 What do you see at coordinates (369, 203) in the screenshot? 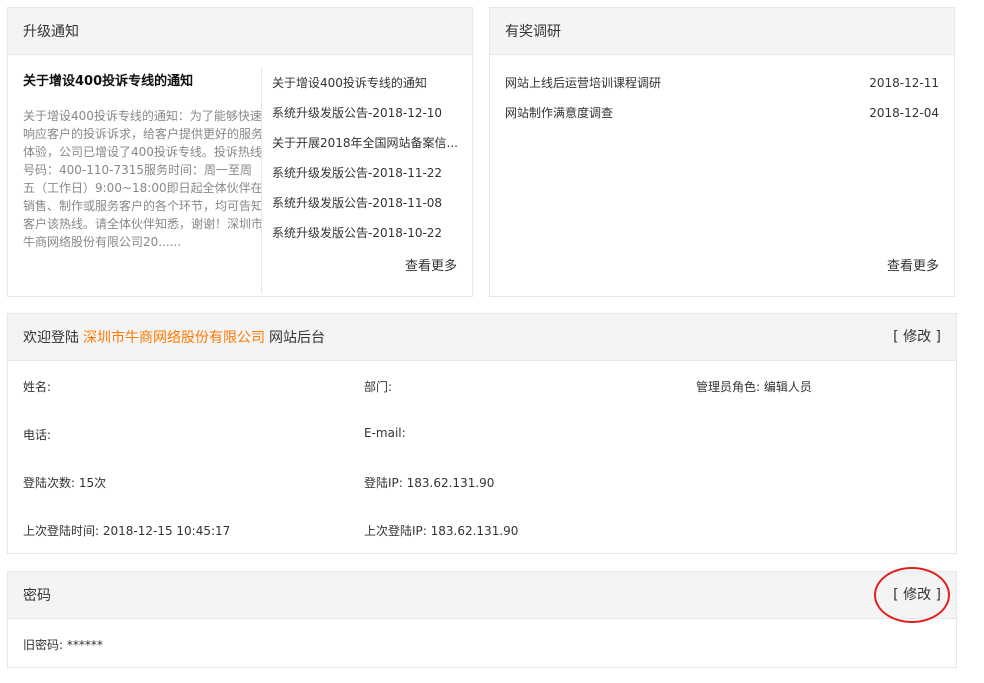
I see `notice-list-item: 系统升级发版公告-2018-11-08` at bounding box center [369, 203].